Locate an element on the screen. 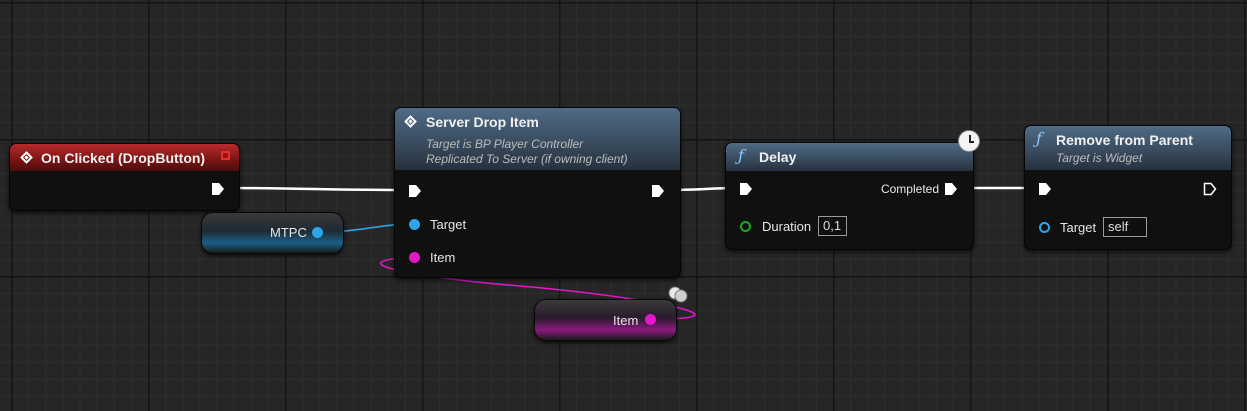  item-variable-node: Item is located at coordinates (605, 320).